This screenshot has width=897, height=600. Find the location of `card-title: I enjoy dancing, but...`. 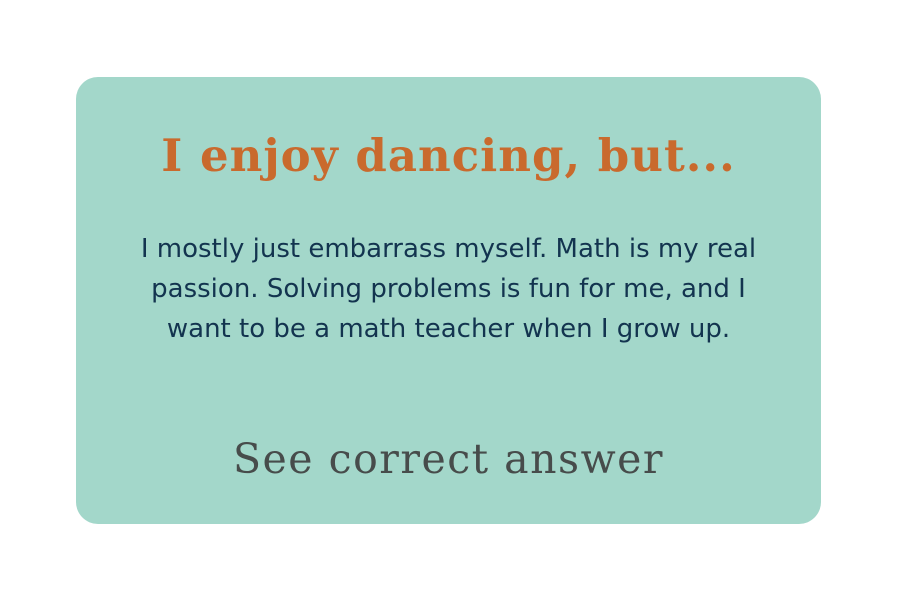

card-title: I enjoy dancing, but... is located at coordinates (448, 155).